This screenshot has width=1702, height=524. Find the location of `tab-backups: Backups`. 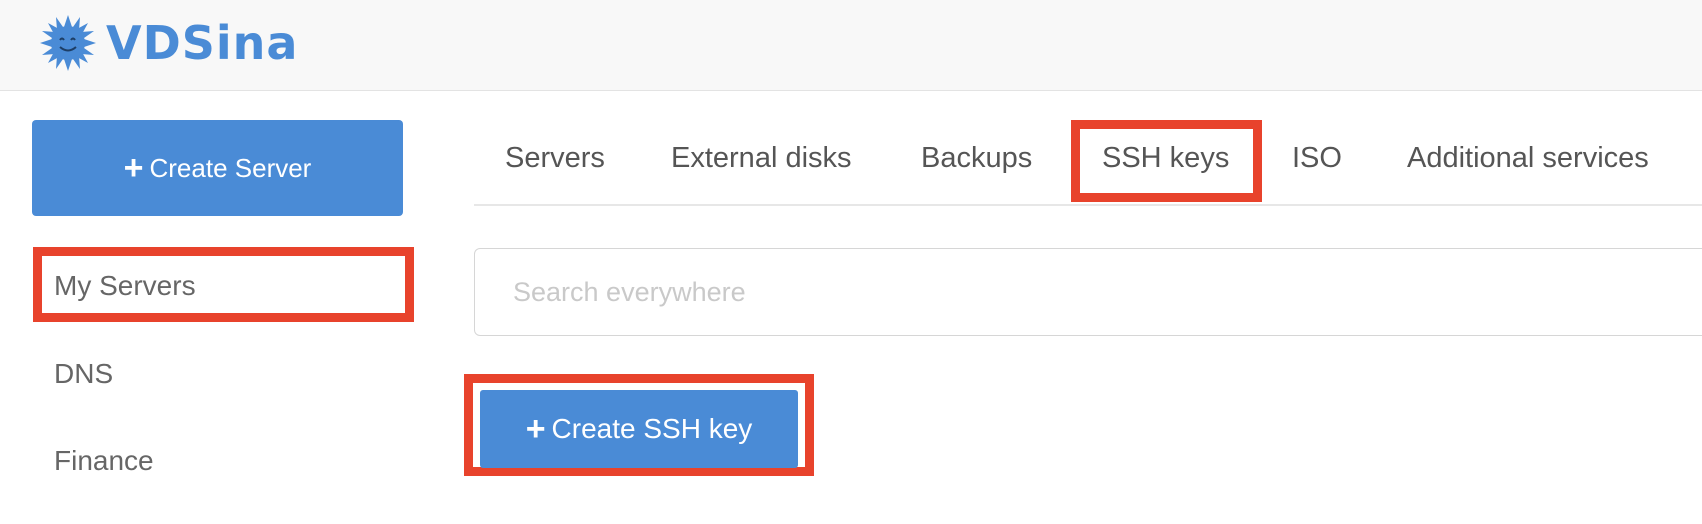

tab-backups: Backups is located at coordinates (976, 158).